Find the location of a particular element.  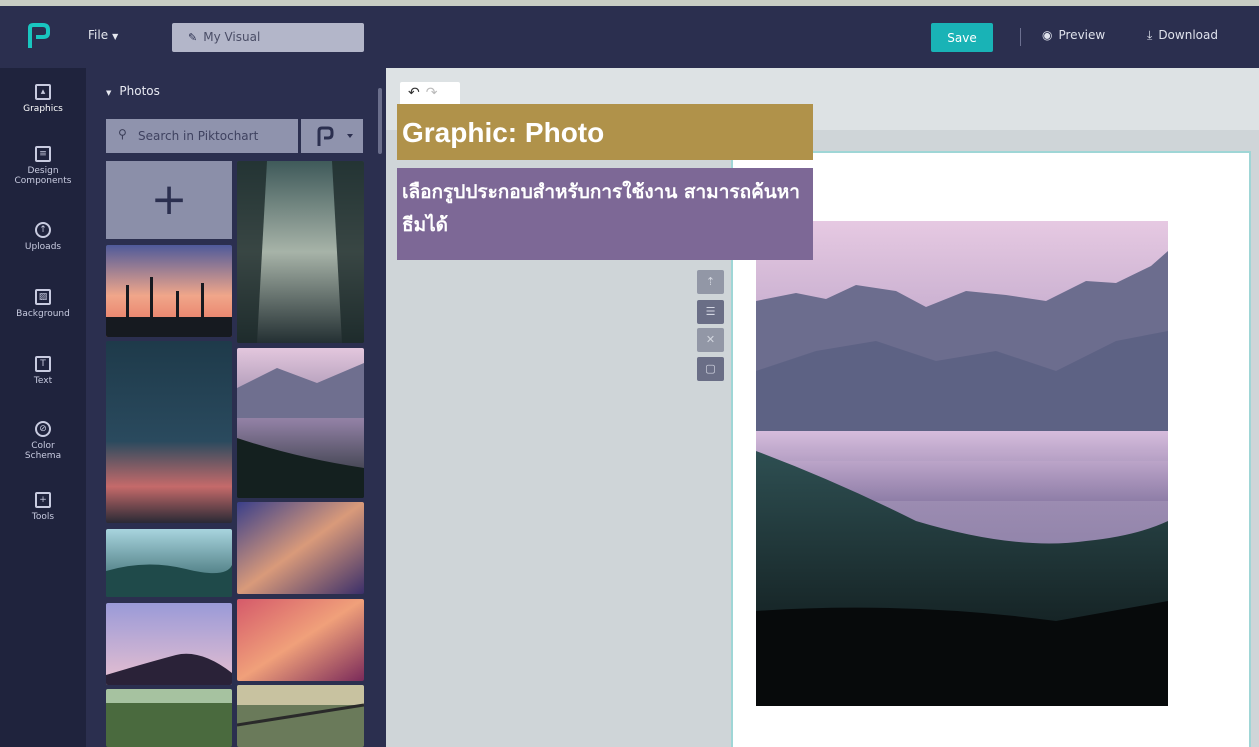

rail-item-tools: + Tools is located at coordinates (43, 507).